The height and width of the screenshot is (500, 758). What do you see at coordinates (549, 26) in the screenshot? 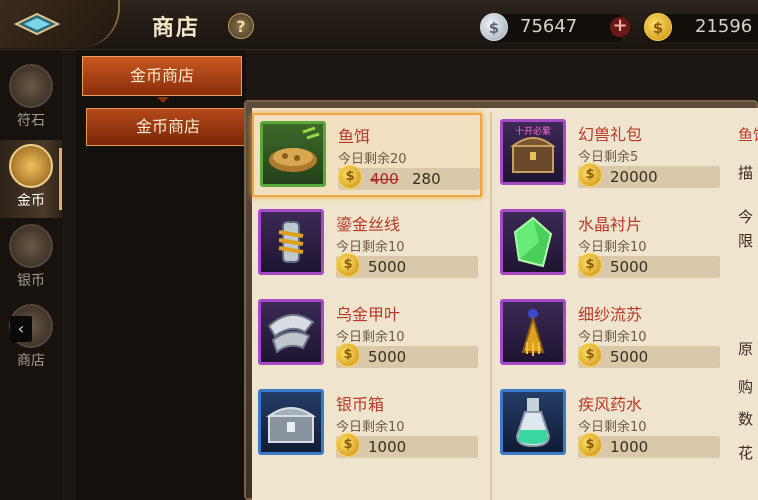
I see `silver-amount: 75647` at bounding box center [549, 26].